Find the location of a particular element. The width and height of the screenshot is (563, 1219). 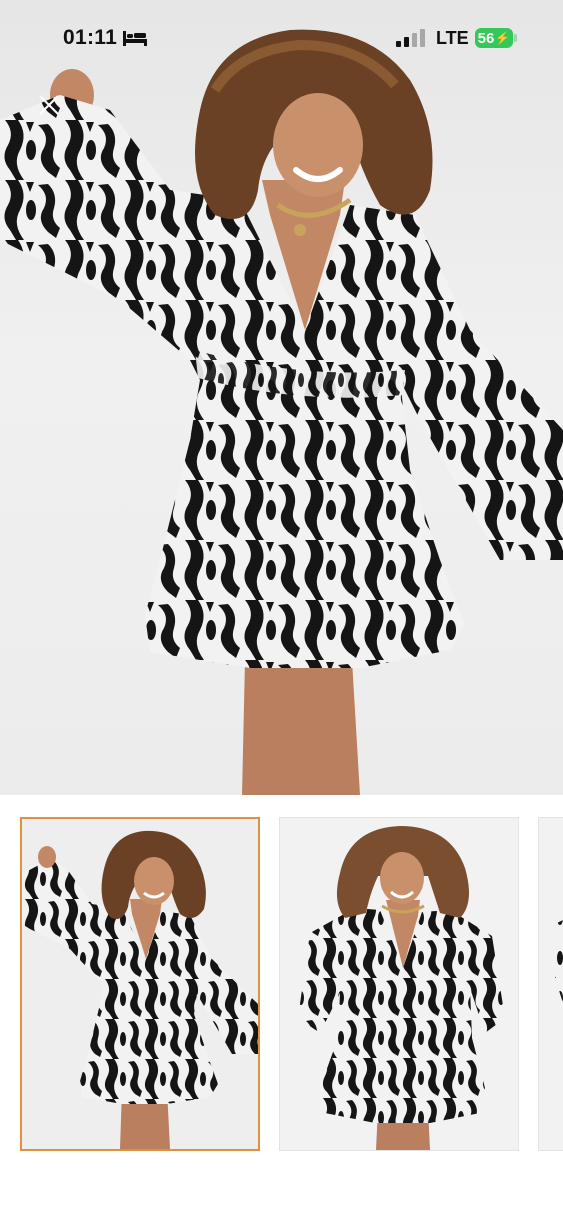

network-type: LTE is located at coordinates (452, 38).